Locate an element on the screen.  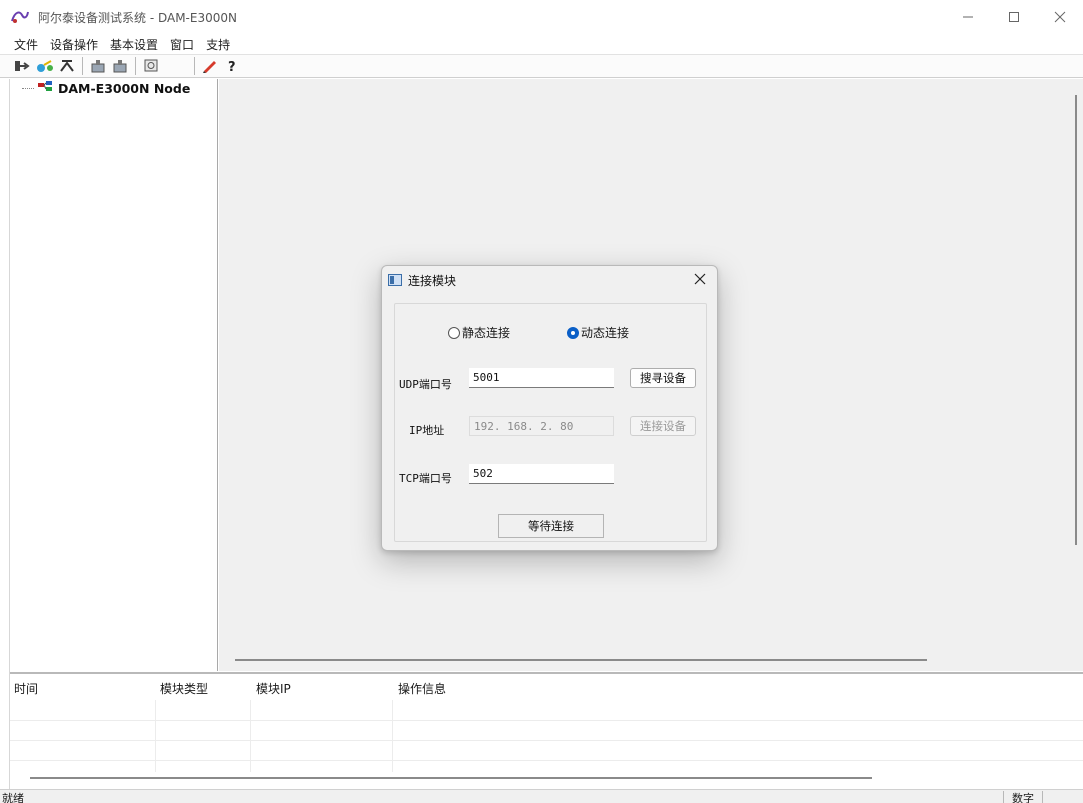
status-num-indicator: 数字 is located at coordinates (1023, 797).